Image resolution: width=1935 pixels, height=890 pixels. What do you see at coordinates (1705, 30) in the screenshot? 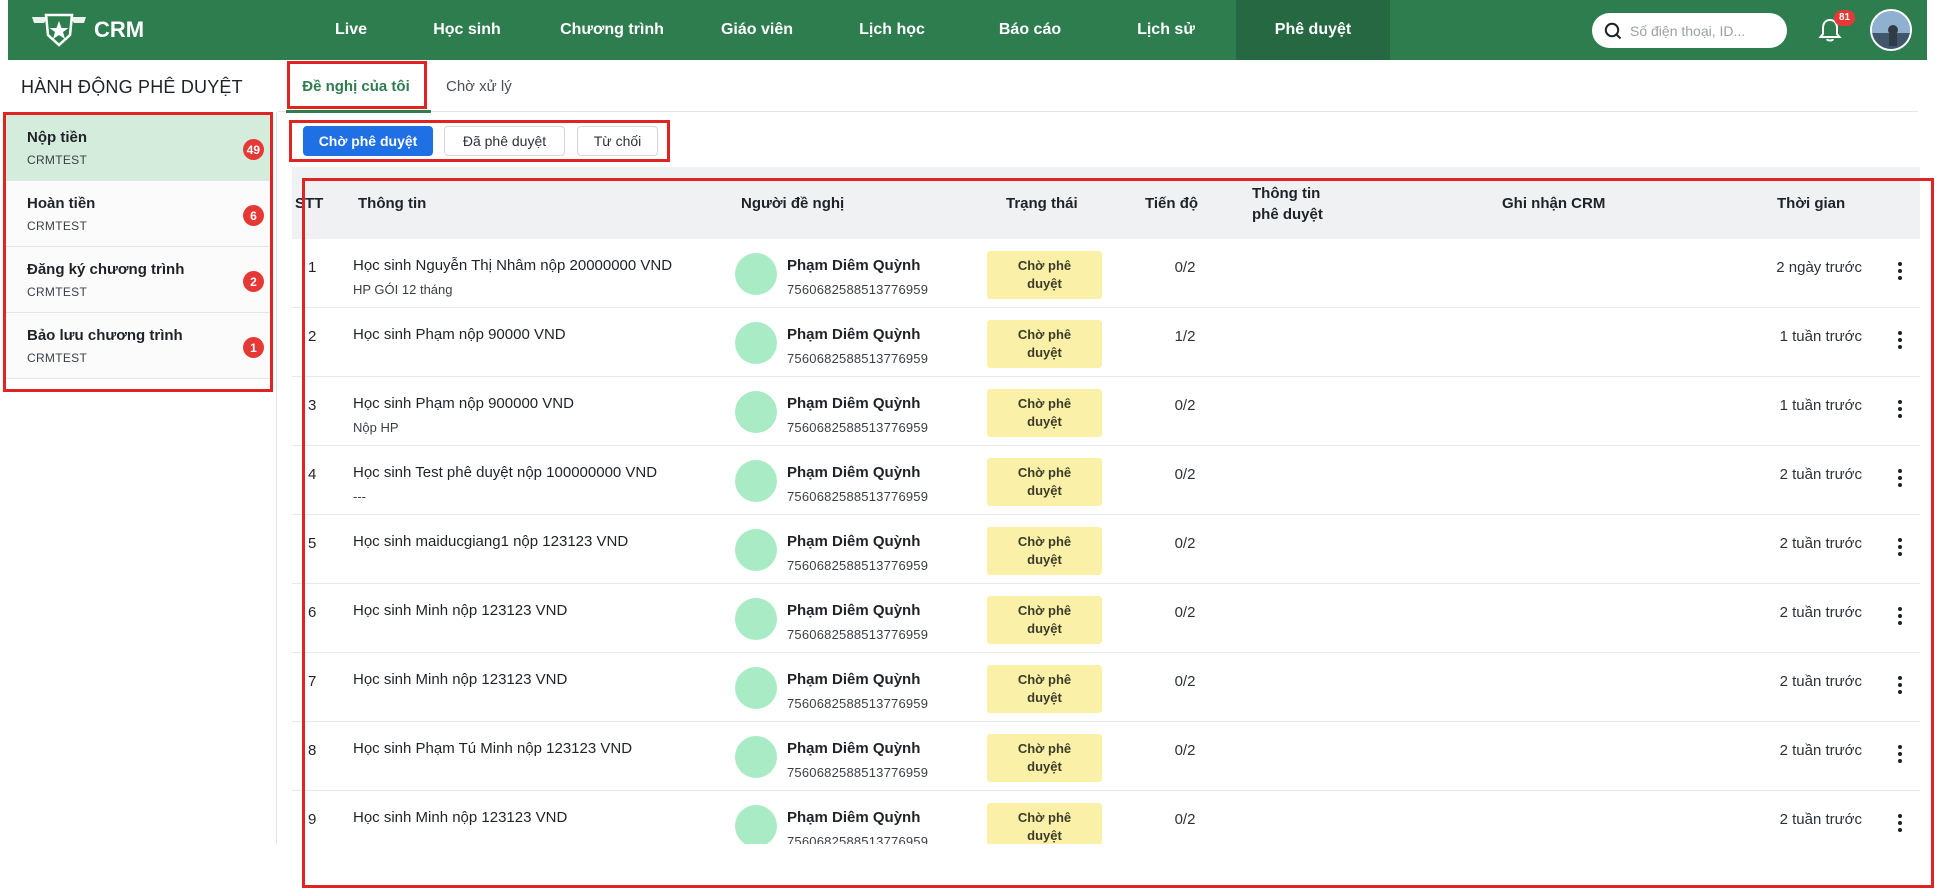
I see `search-input` at bounding box center [1705, 30].